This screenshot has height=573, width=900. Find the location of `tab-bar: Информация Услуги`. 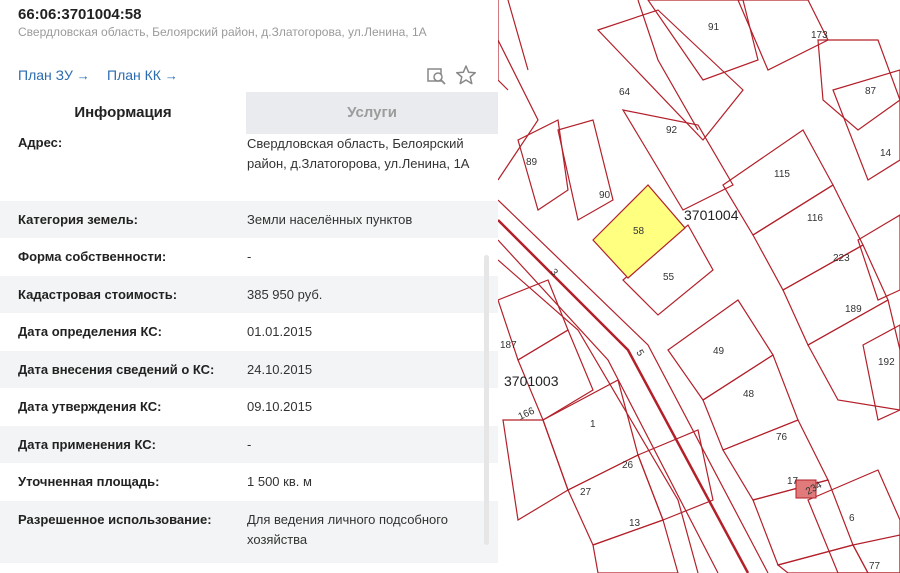

tab-bar: Информация Услуги is located at coordinates (249, 113).